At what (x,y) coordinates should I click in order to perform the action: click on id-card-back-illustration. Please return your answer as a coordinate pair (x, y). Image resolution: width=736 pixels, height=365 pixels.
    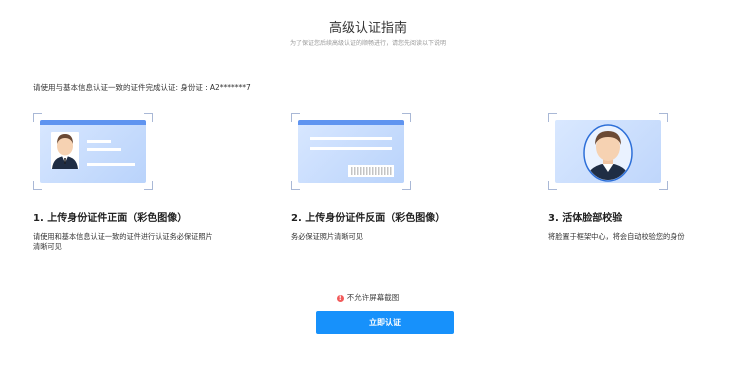
    Looking at the image, I should click on (351, 151).